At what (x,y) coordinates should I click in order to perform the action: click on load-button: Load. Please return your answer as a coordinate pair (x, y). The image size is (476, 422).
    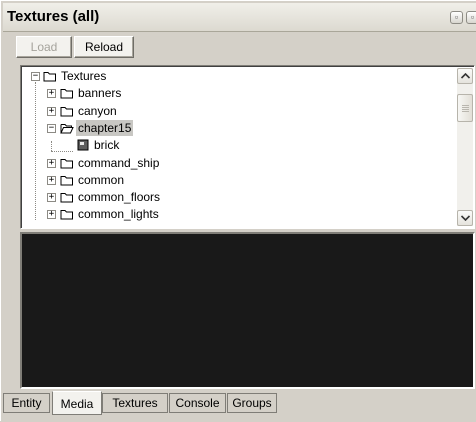
    Looking at the image, I should click on (44, 47).